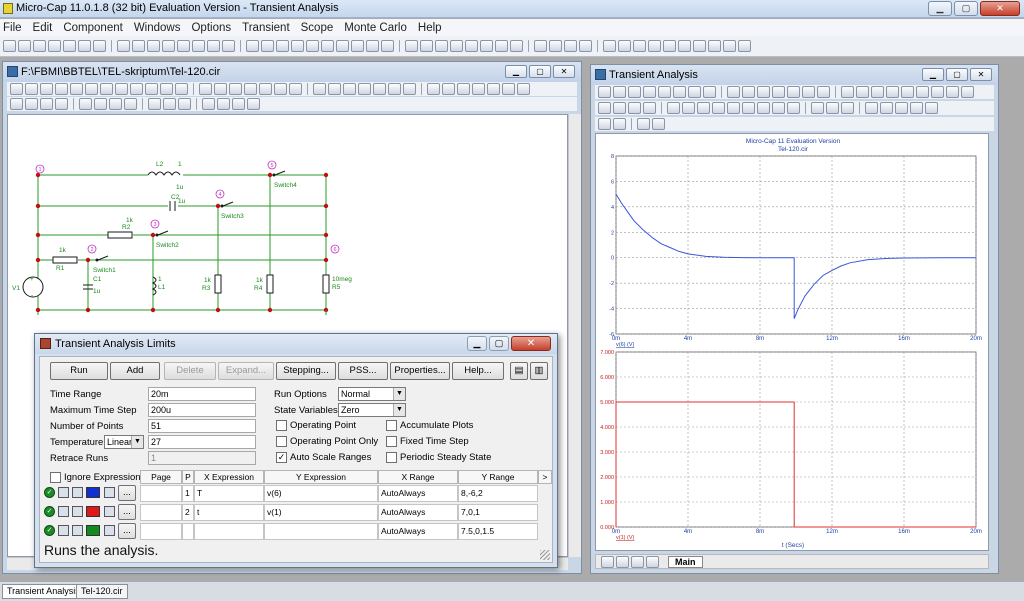 The image size is (1024, 601). What do you see at coordinates (229, 493) in the screenshot?
I see `row-x-expression: T` at bounding box center [229, 493].